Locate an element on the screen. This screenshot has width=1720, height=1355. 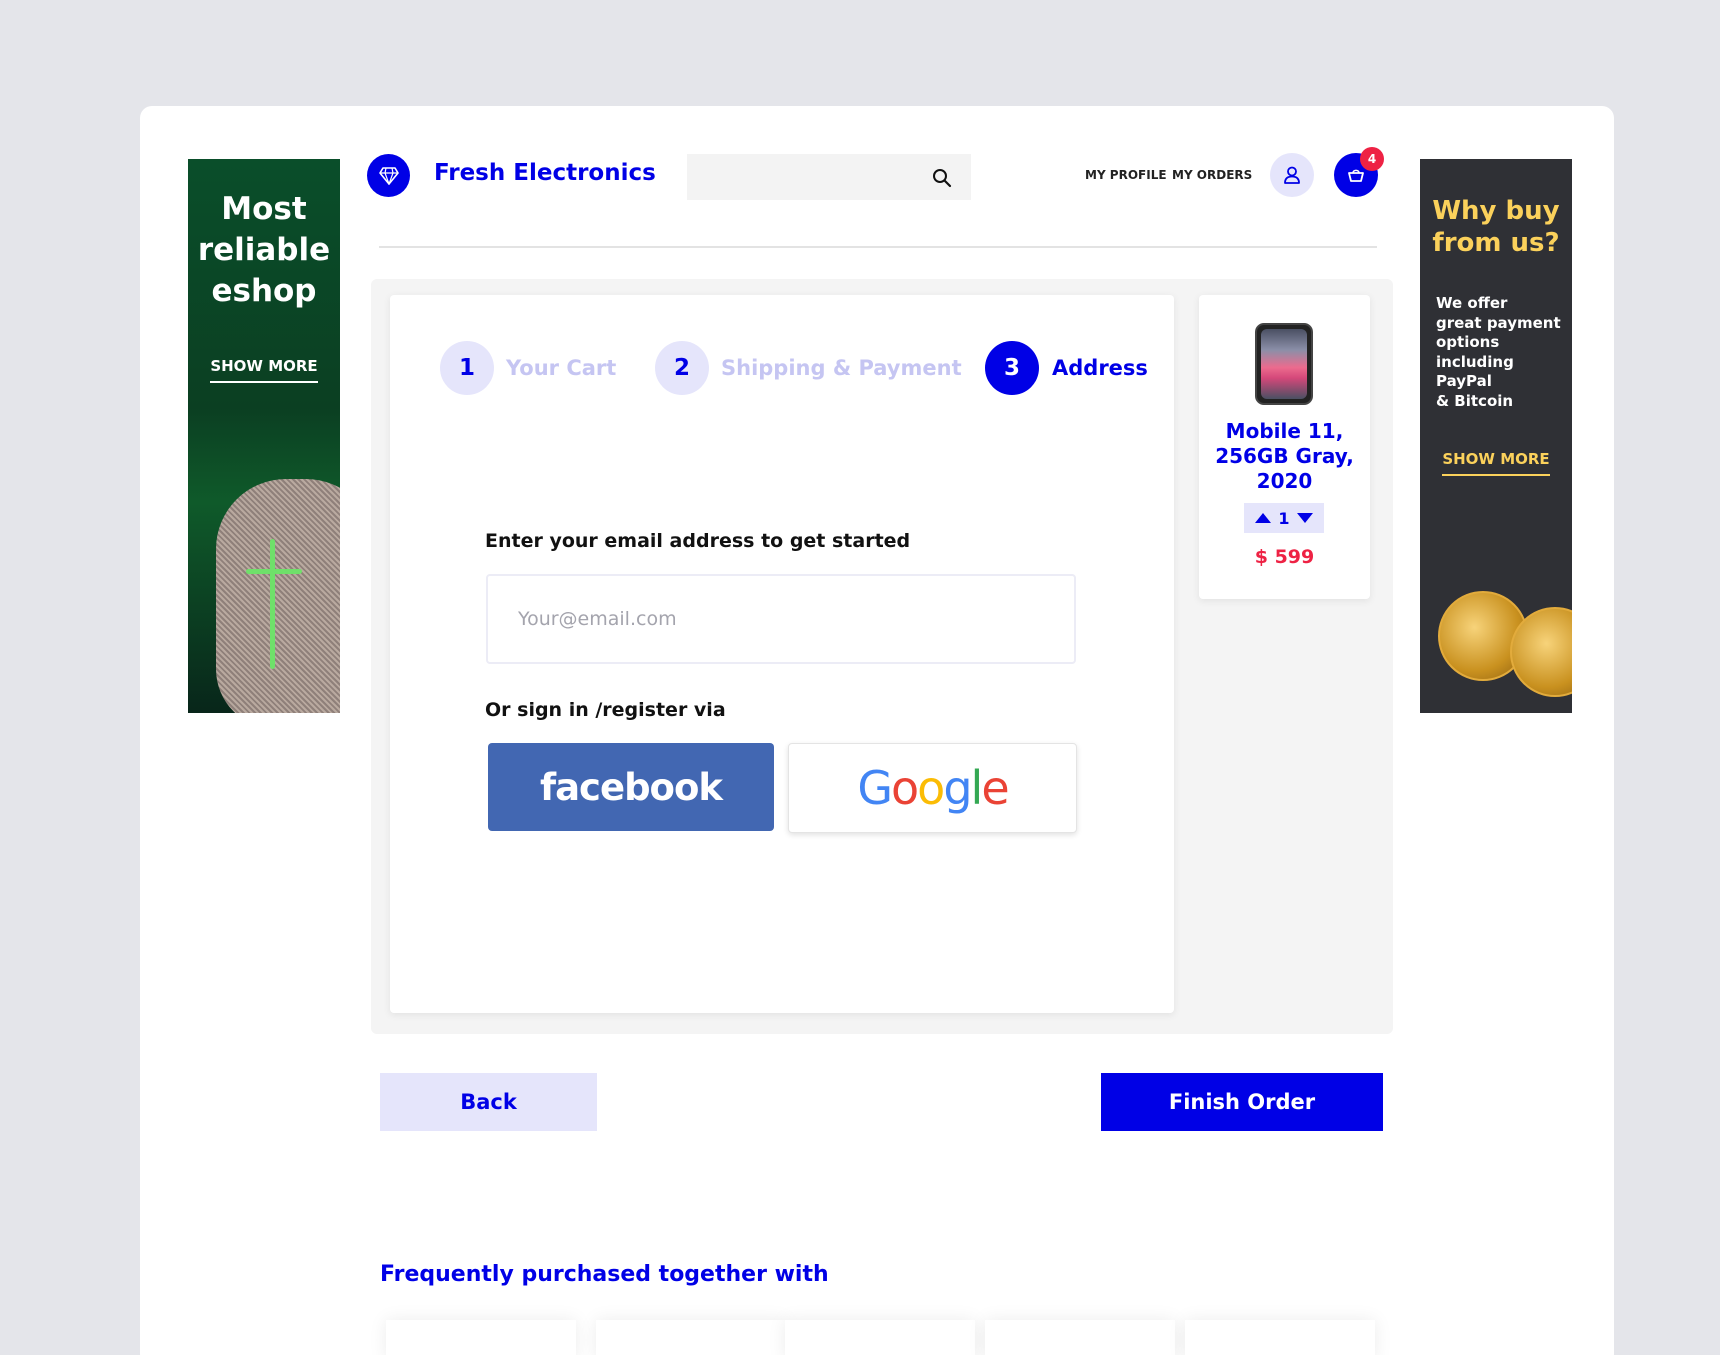
ad-left-title: Most reliable eshop is located at coordinates (264, 250).